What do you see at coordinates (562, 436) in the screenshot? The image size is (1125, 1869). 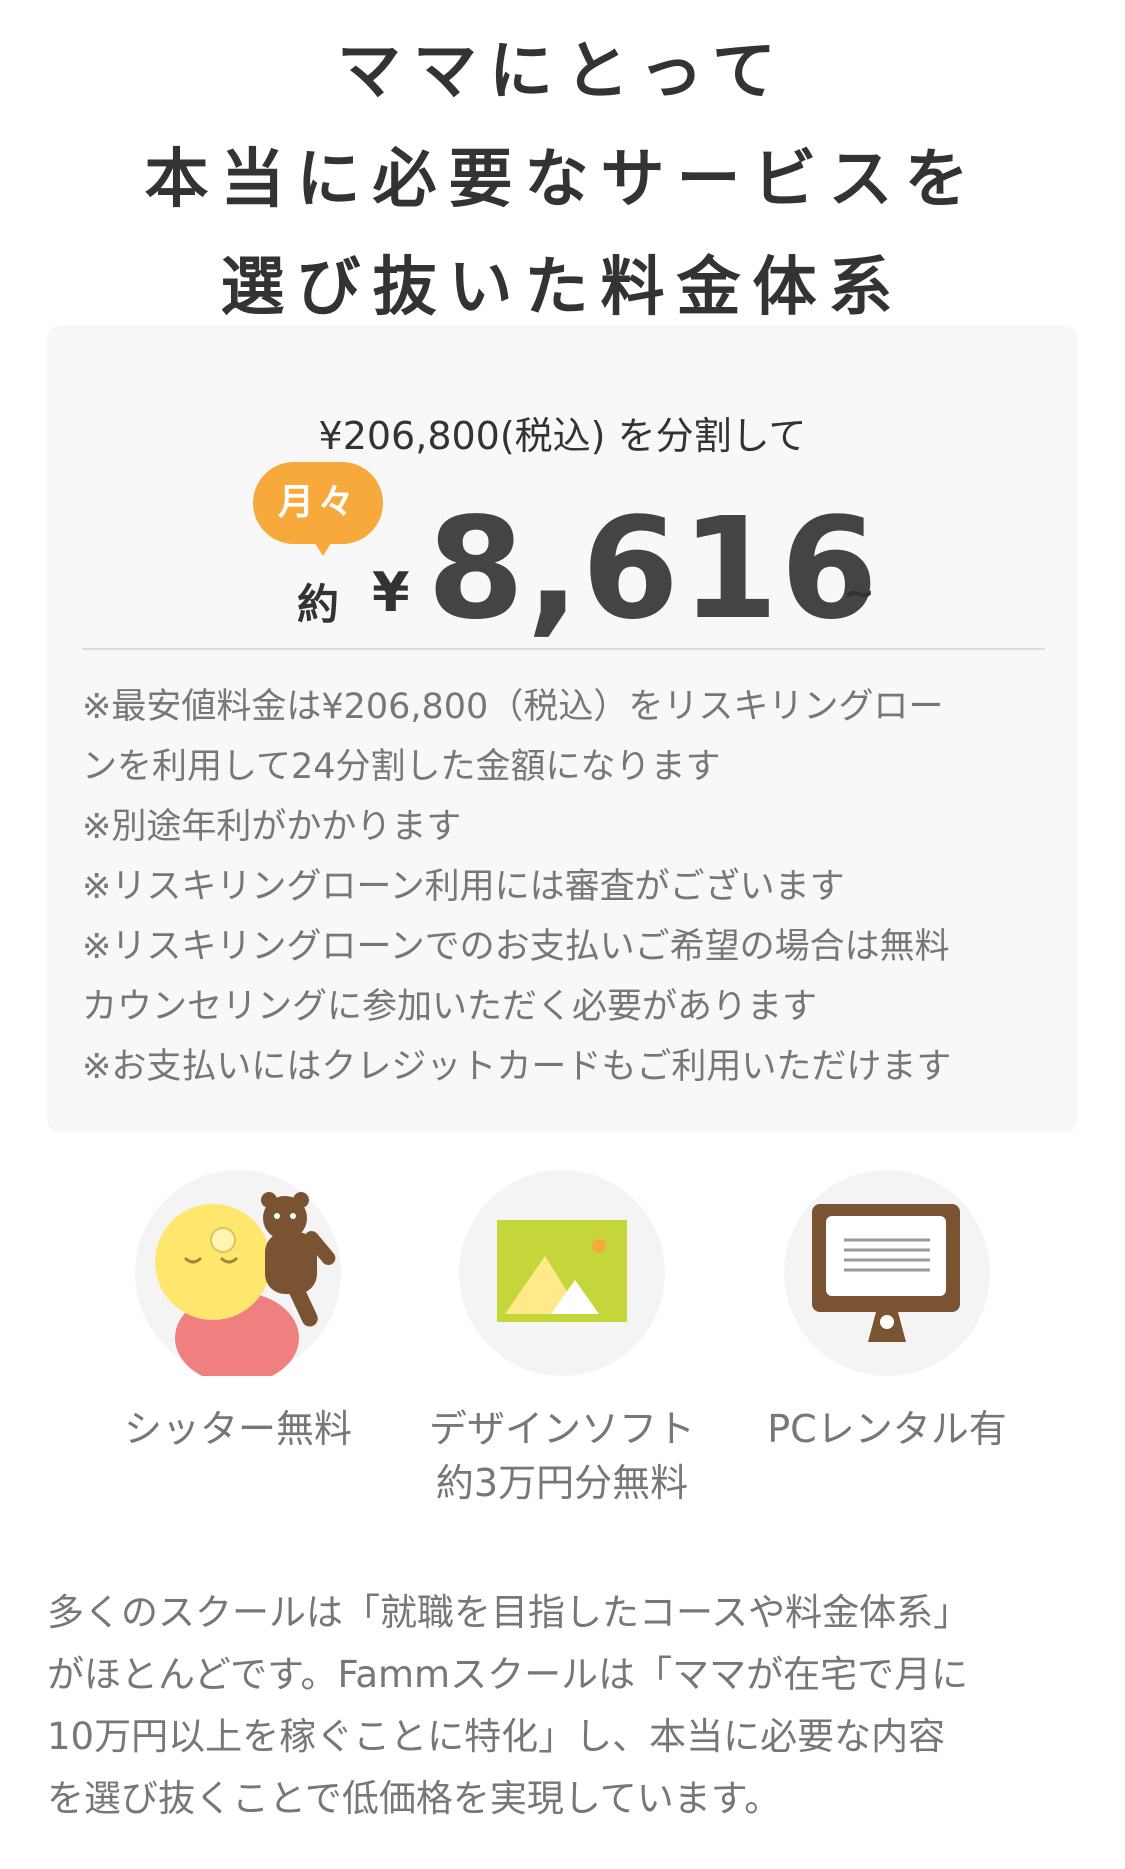 I see `price-intro: ¥206,800(税込) を分割して` at bounding box center [562, 436].